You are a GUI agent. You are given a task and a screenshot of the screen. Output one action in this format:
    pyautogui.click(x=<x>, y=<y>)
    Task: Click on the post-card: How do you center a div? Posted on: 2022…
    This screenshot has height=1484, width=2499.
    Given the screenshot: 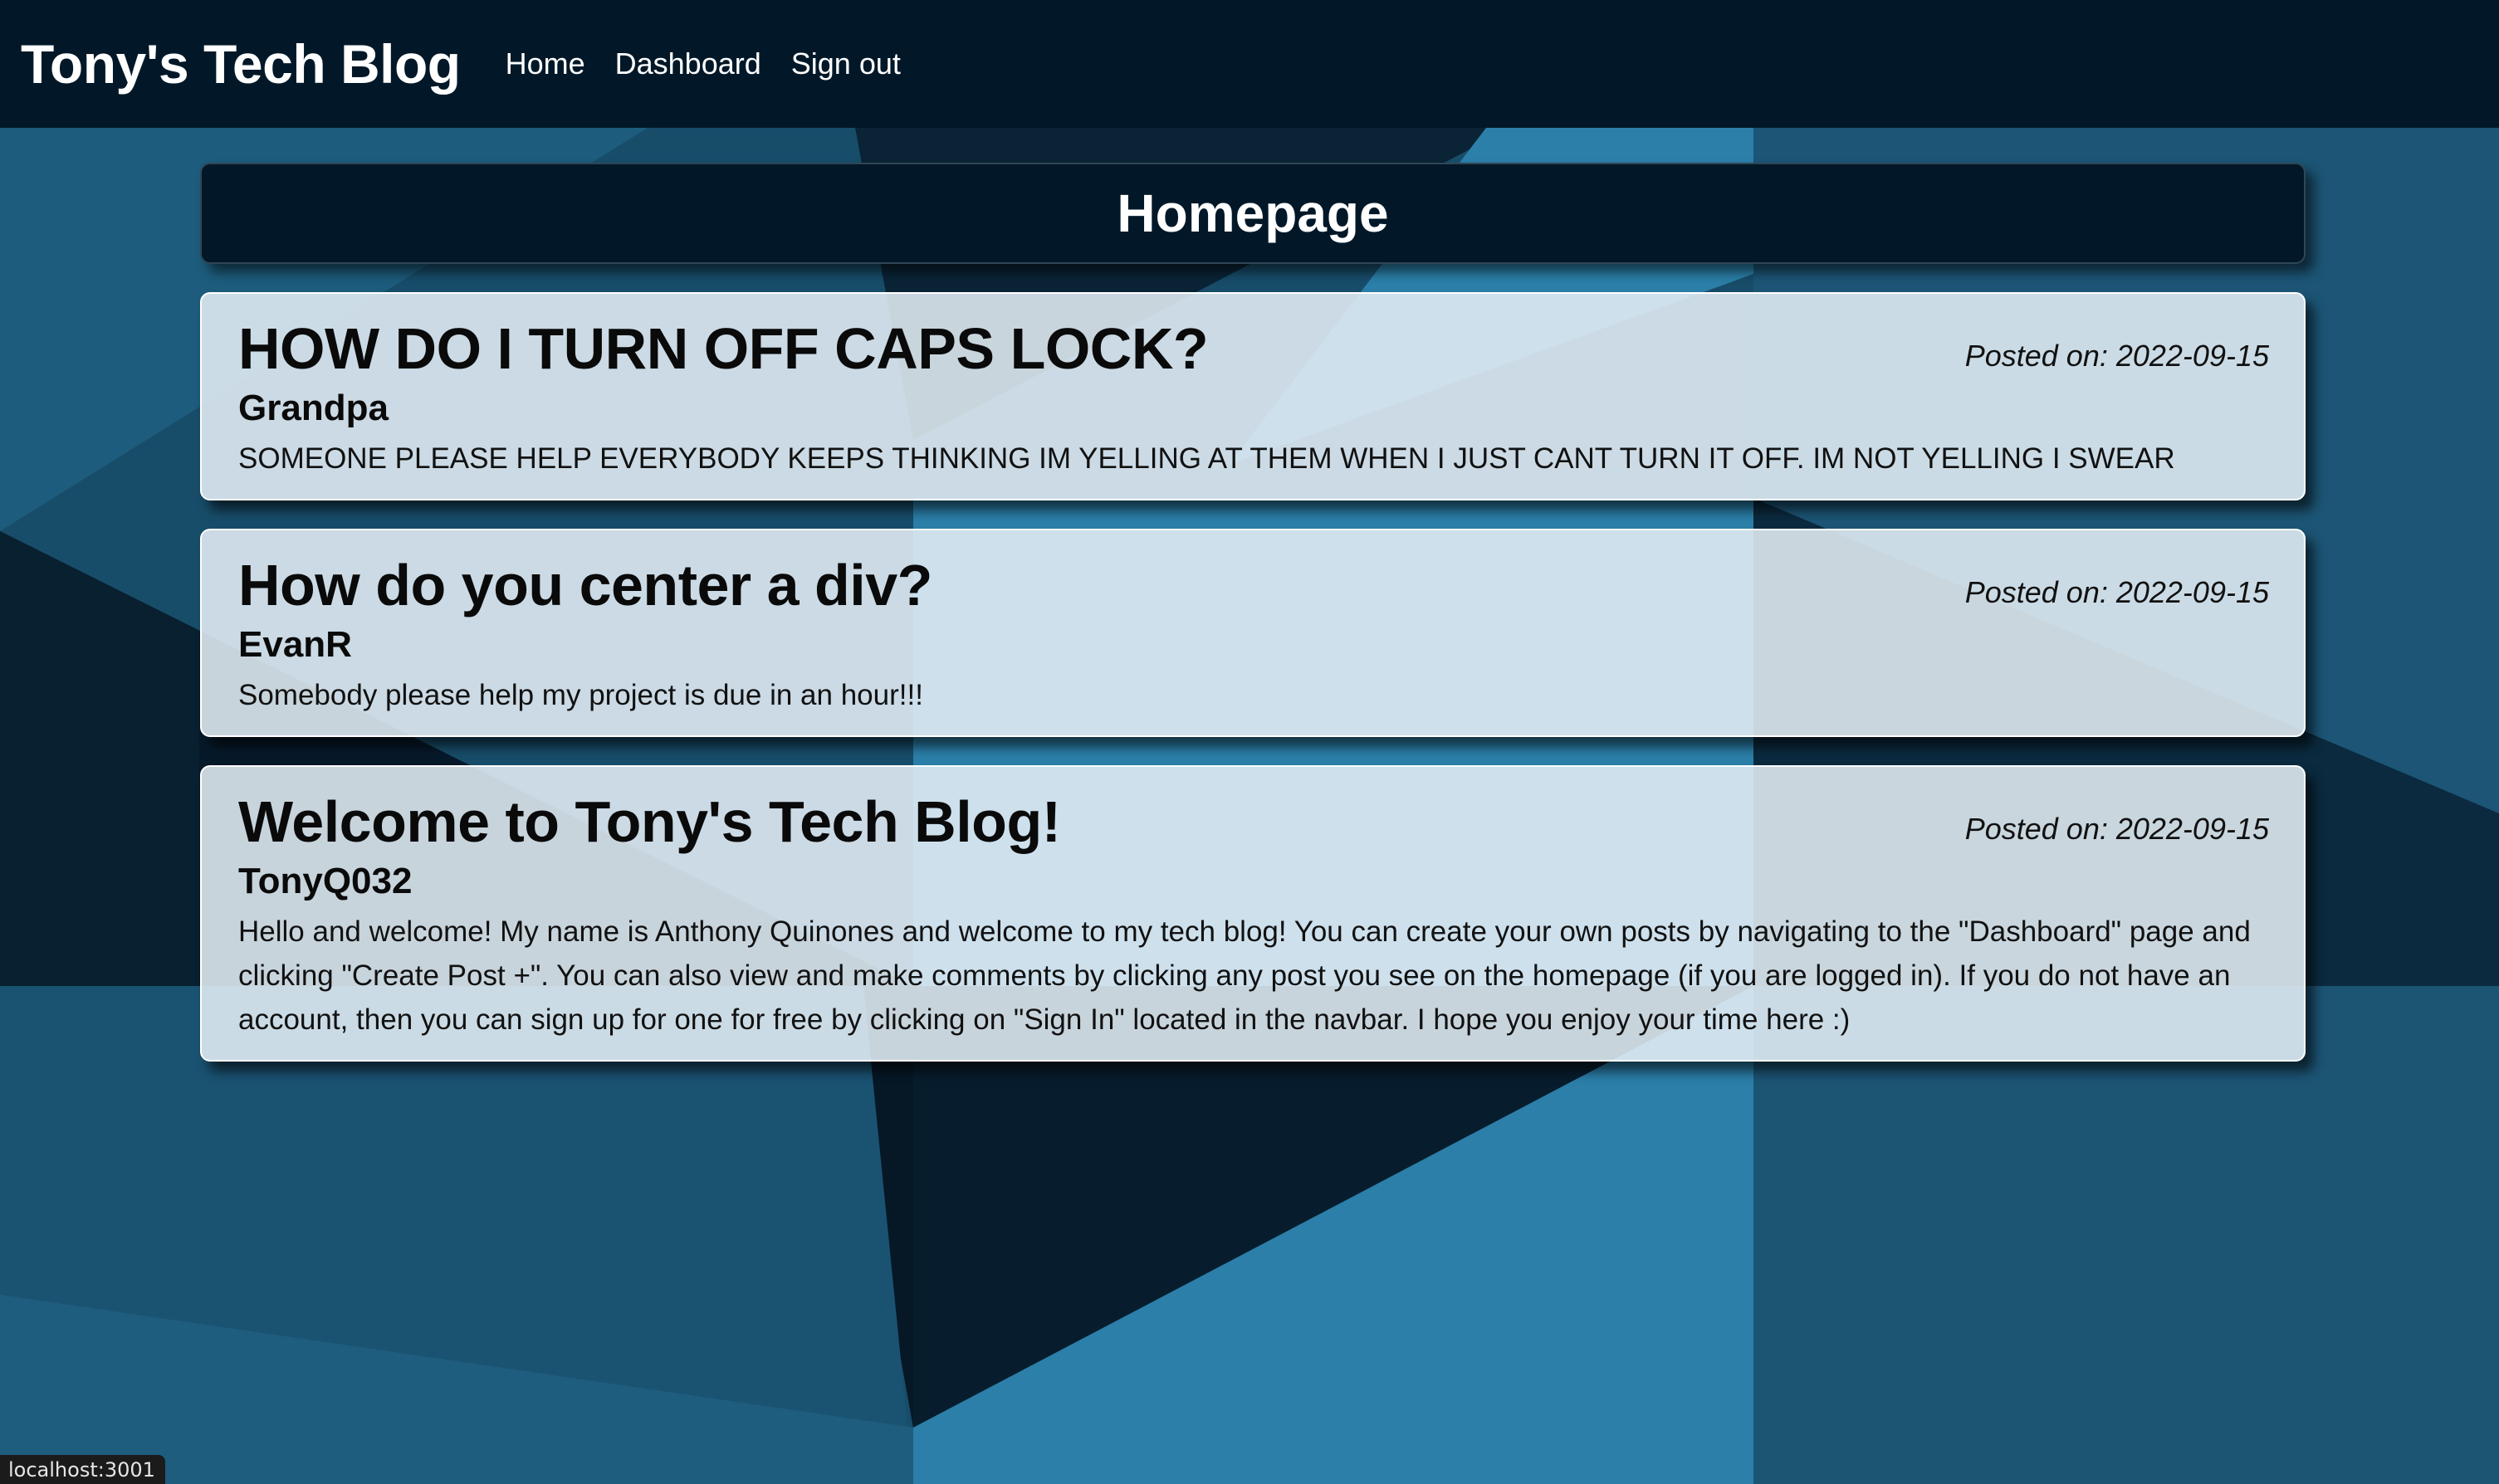 What is the action you would take?
    pyautogui.click(x=1253, y=633)
    